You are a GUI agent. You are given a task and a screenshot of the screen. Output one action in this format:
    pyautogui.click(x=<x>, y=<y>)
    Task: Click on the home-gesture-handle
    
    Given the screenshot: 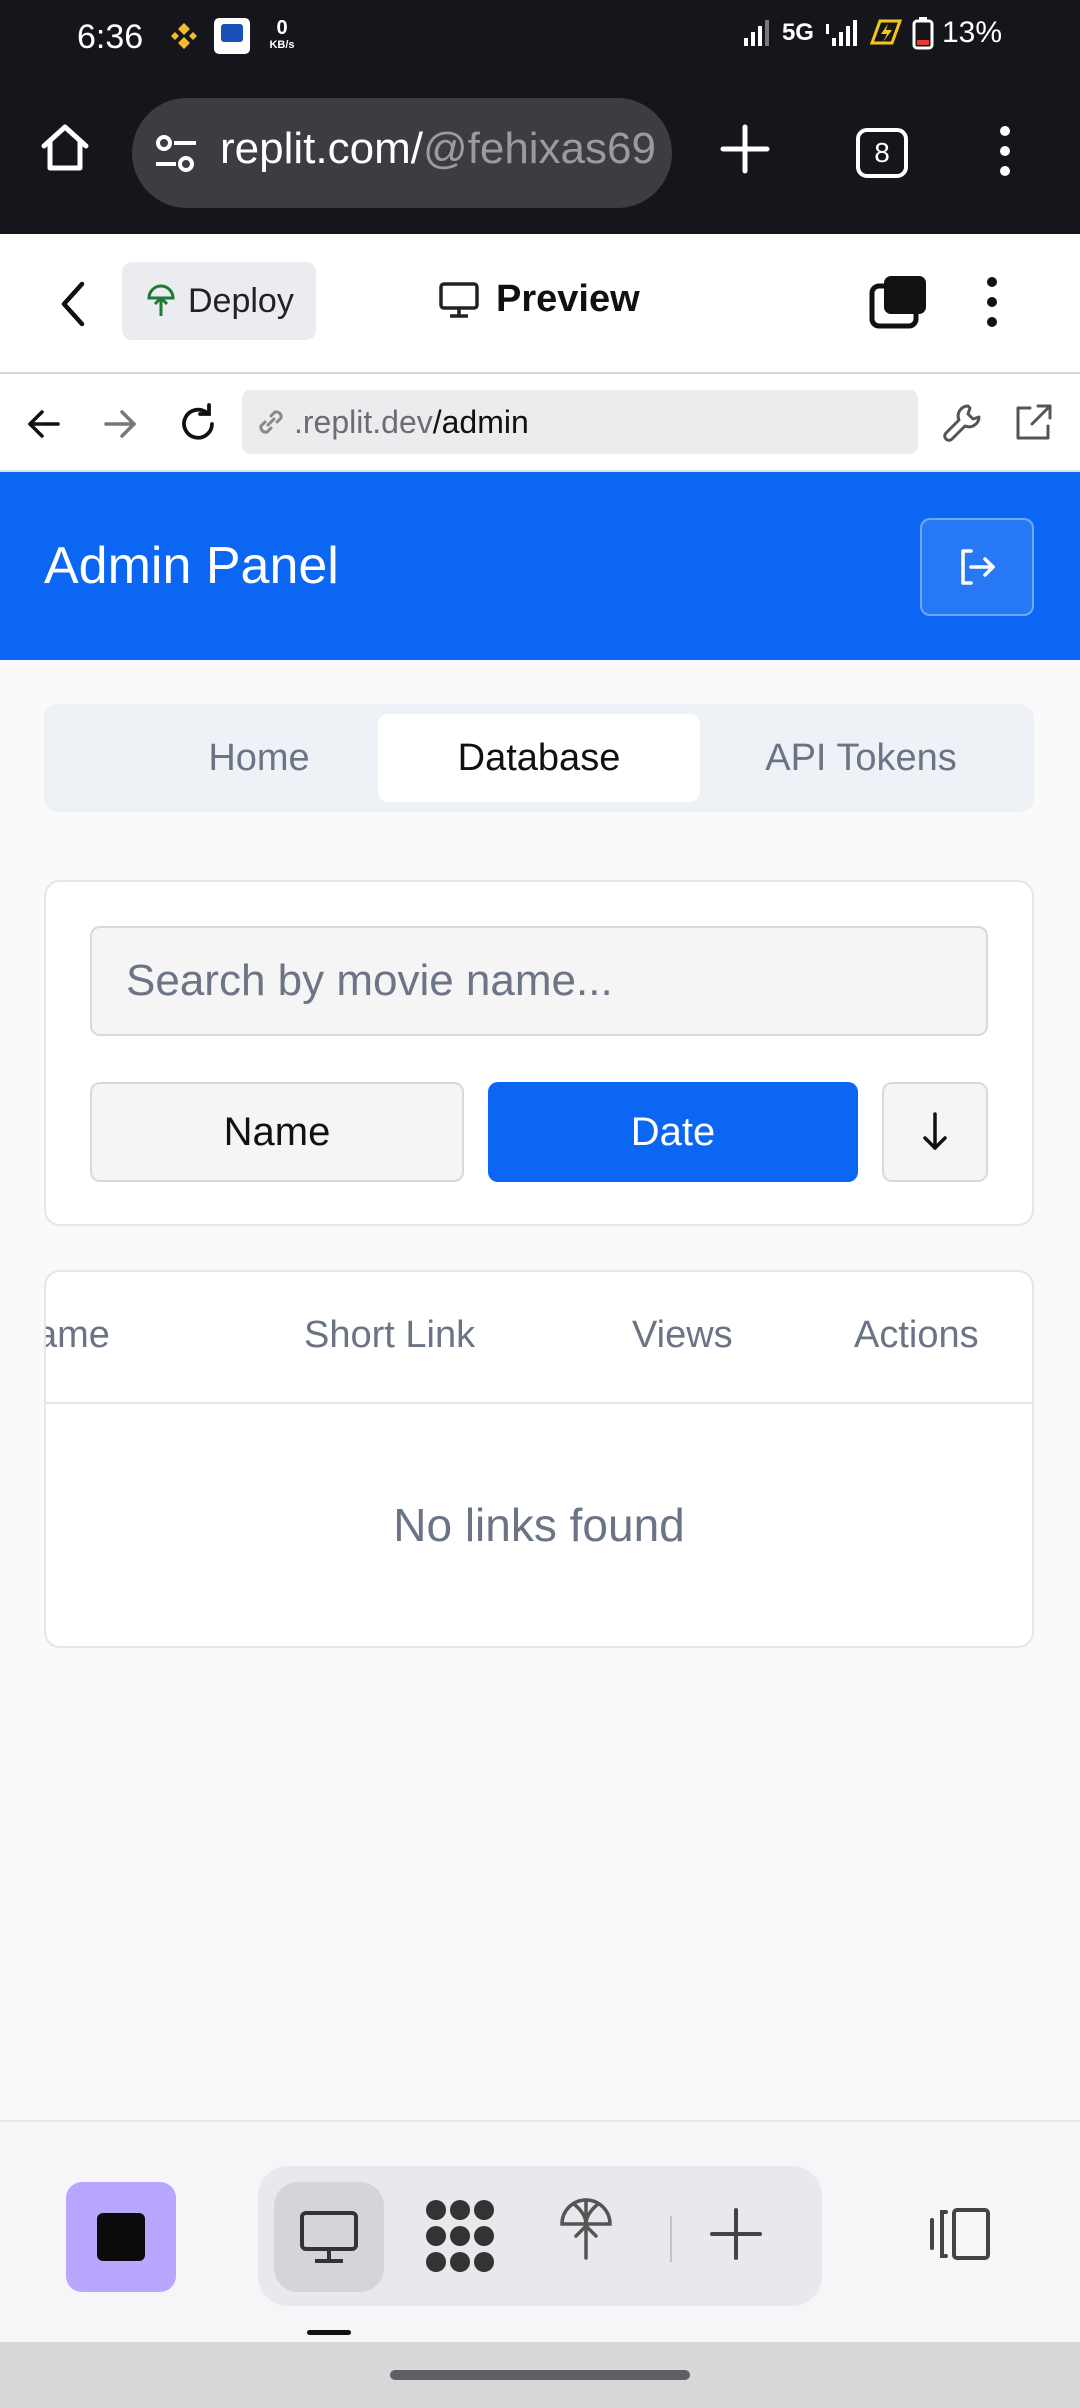 What is the action you would take?
    pyautogui.click(x=540, y=2375)
    